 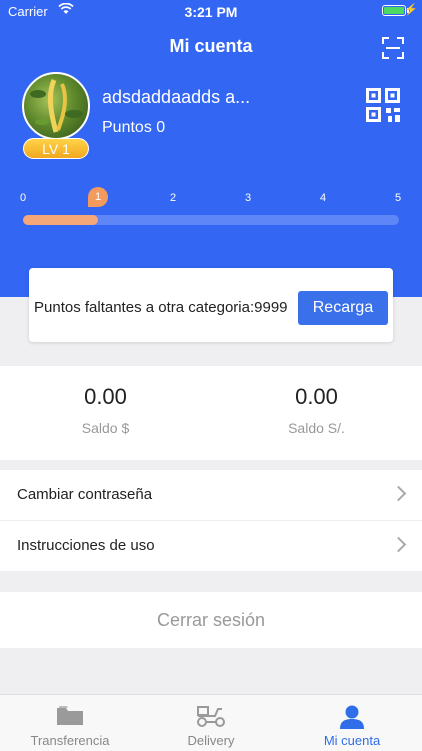 What do you see at coordinates (323, 198) in the screenshot?
I see `level-tick: 4` at bounding box center [323, 198].